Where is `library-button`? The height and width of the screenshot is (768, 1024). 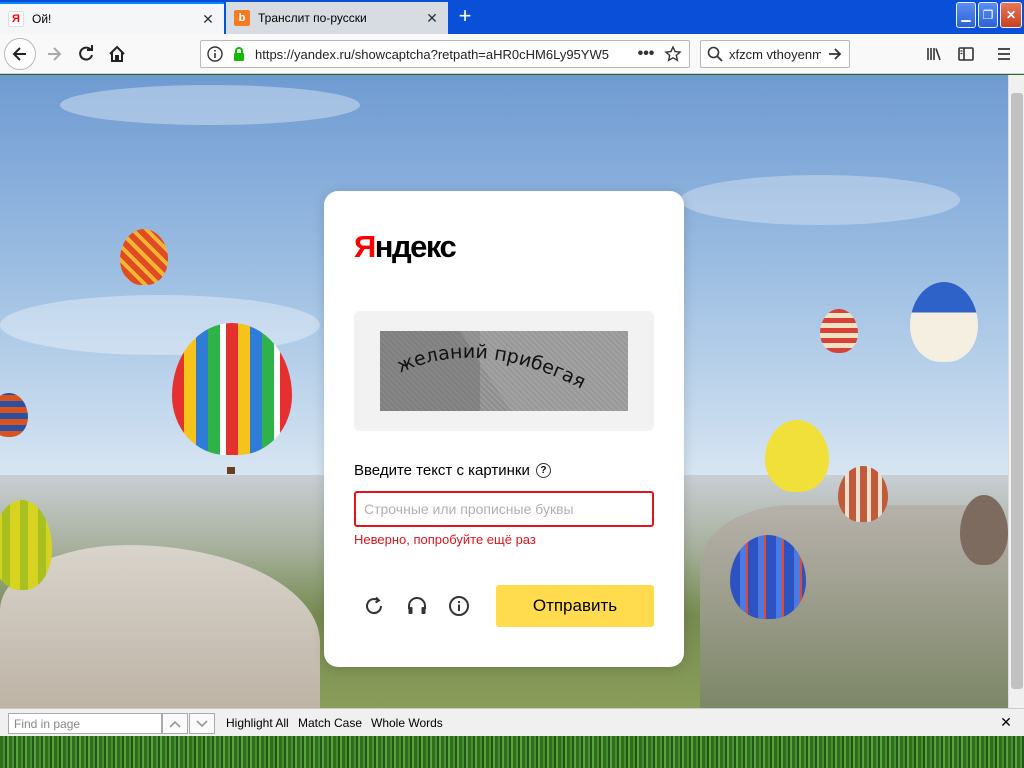 library-button is located at coordinates (934, 54).